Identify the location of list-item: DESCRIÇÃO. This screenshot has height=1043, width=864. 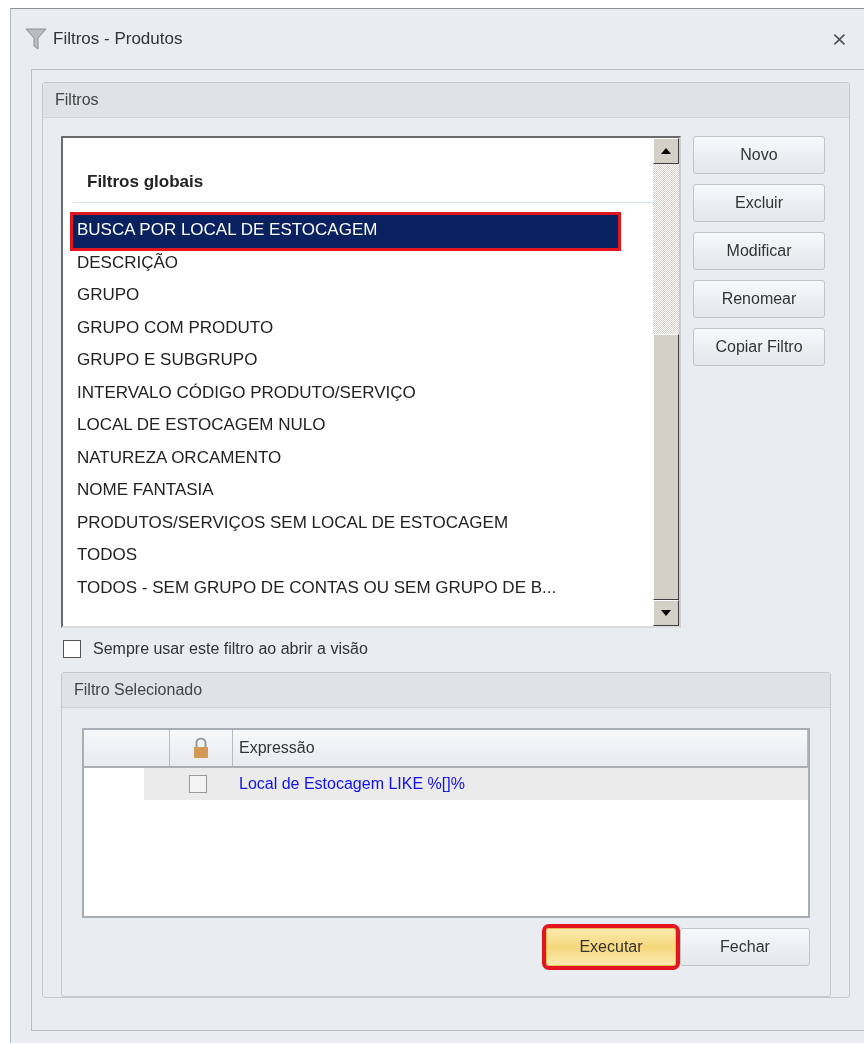
(345, 263).